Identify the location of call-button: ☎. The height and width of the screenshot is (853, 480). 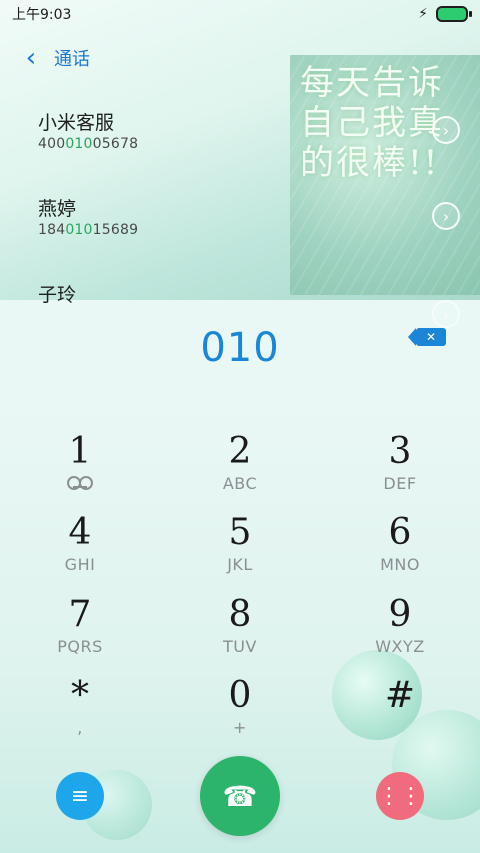
(240, 796).